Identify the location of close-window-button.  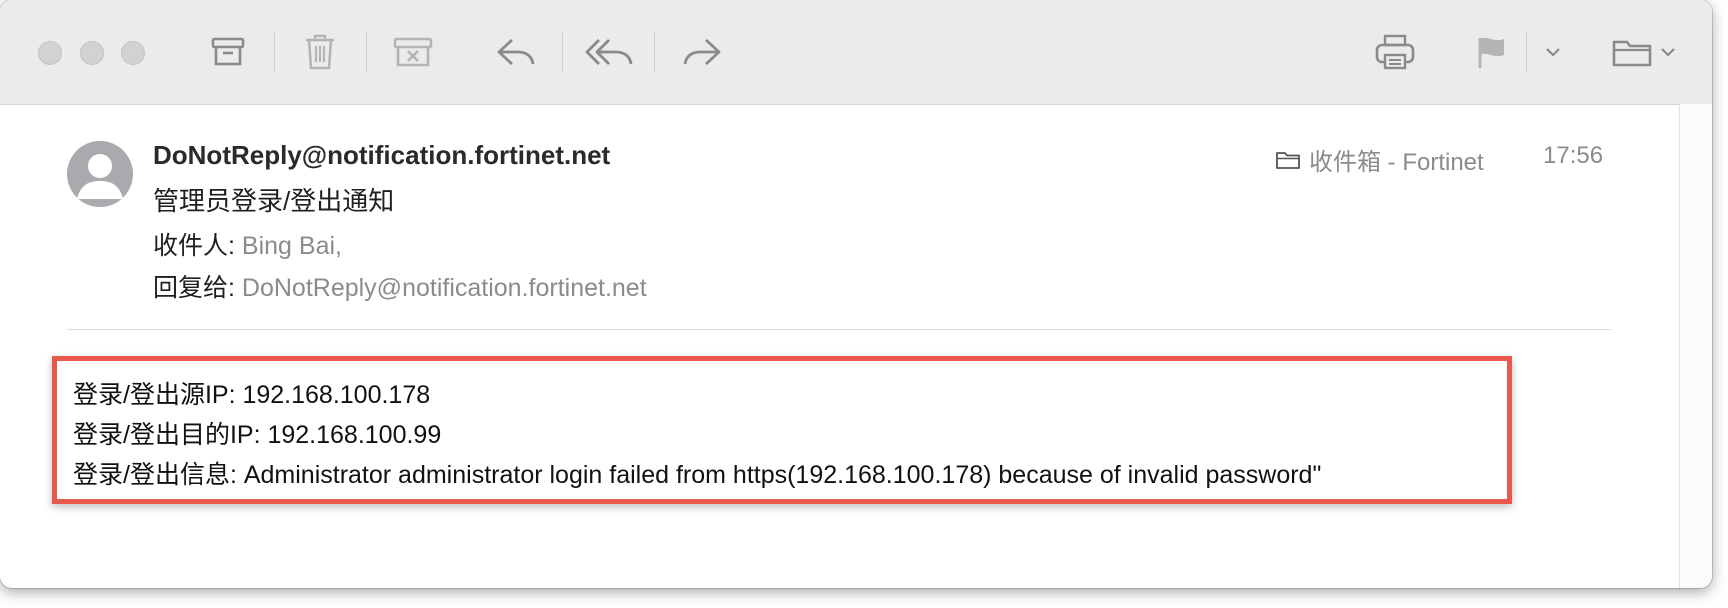
(50, 53).